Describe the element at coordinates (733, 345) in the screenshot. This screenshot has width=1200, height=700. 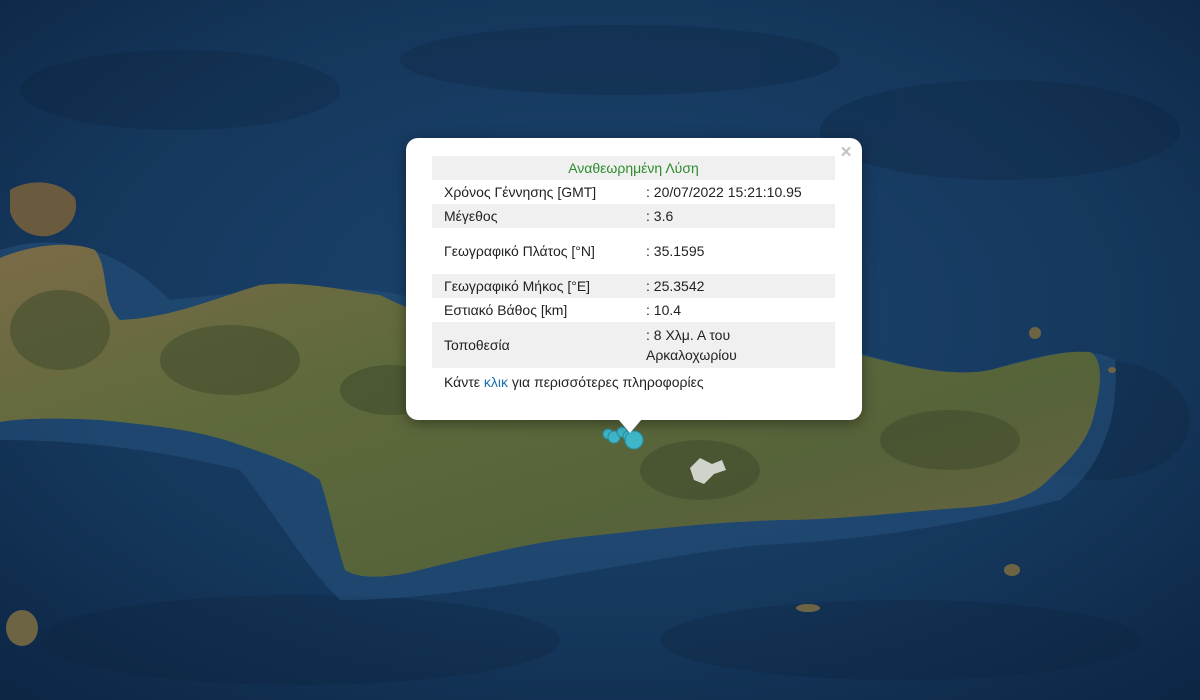
I see `location-value: : 8 Χλμ. Α του Αρκαλοχωρίου` at that location.